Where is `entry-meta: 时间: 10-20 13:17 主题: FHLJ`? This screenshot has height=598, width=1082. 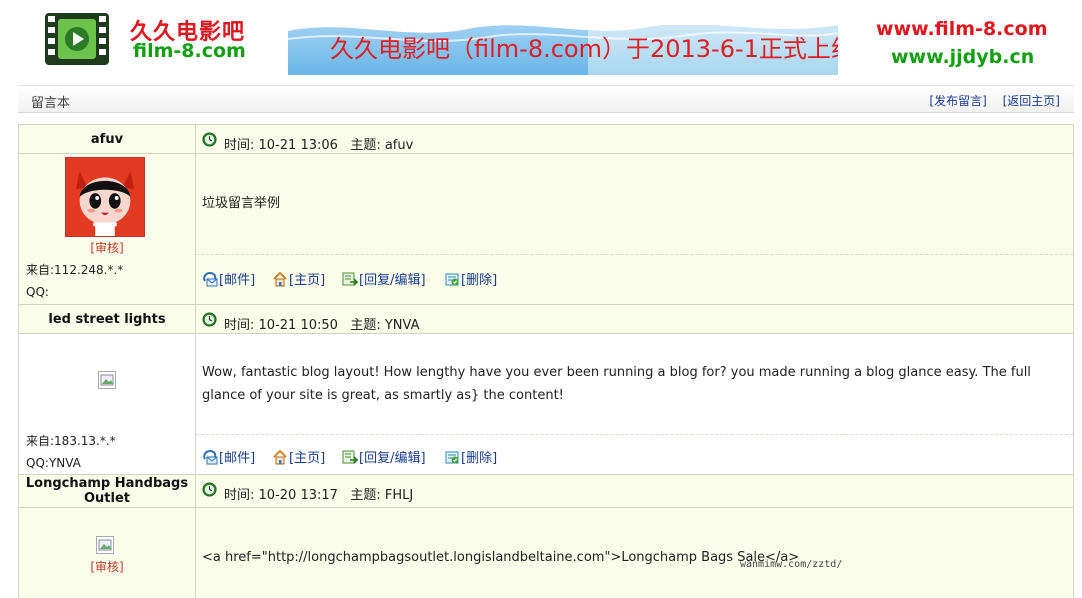 entry-meta: 时间: 10-20 13:17 主题: FHLJ is located at coordinates (318, 493).